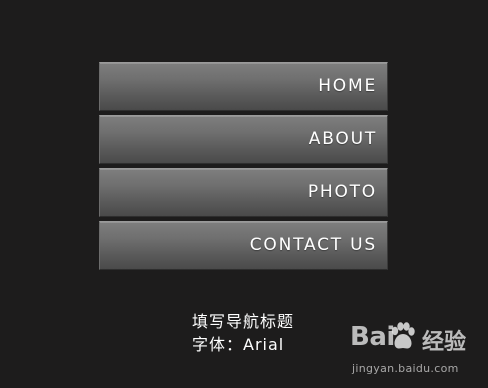 Image resolution: width=488 pixels, height=388 pixels. What do you see at coordinates (444, 342) in the screenshot?
I see `watermark-brand-suffix: 经验` at bounding box center [444, 342].